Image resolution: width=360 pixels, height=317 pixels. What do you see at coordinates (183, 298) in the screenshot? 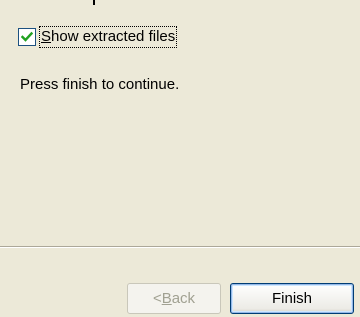
I see `back-button-label: ack` at bounding box center [183, 298].